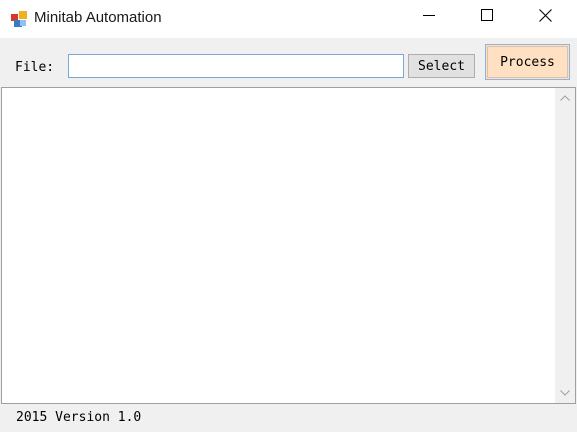 This screenshot has height=432, width=577. I want to click on maximize-icon, so click(487, 15).